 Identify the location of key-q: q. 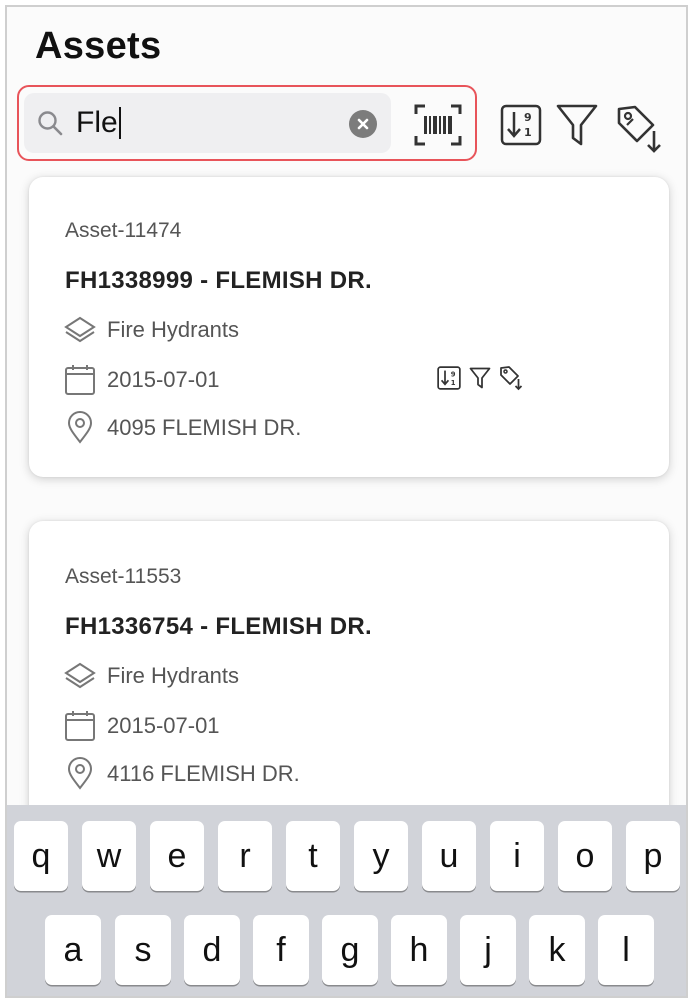
(41, 856).